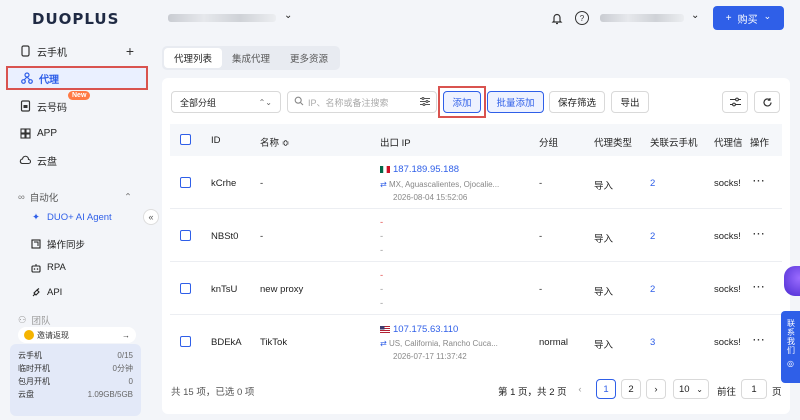 The height and width of the screenshot is (420, 800). I want to click on buy-button: + 购买 ⌄, so click(748, 18).